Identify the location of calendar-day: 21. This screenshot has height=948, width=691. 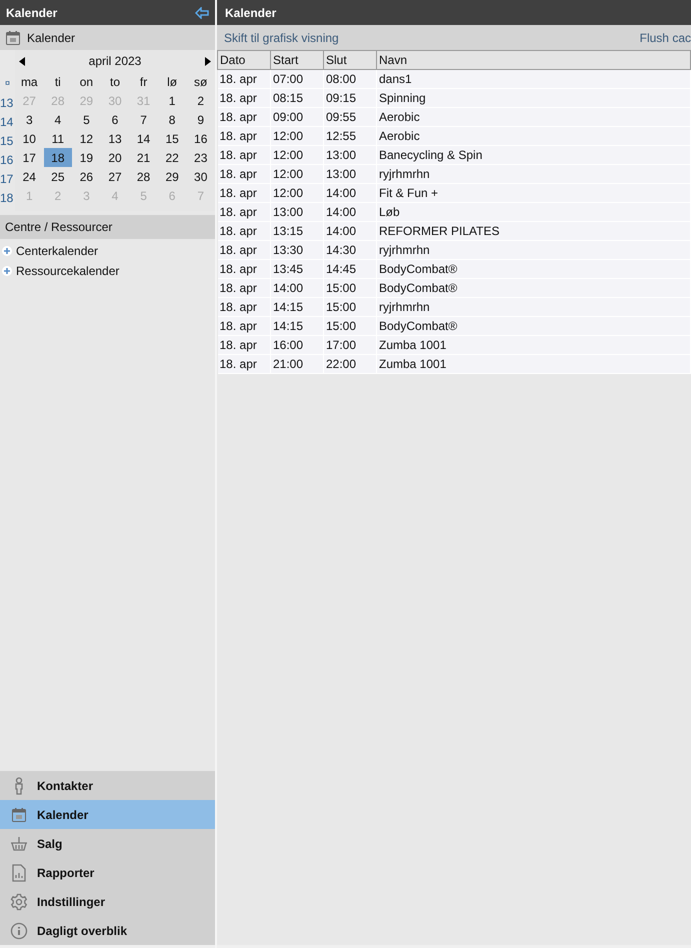
(143, 157).